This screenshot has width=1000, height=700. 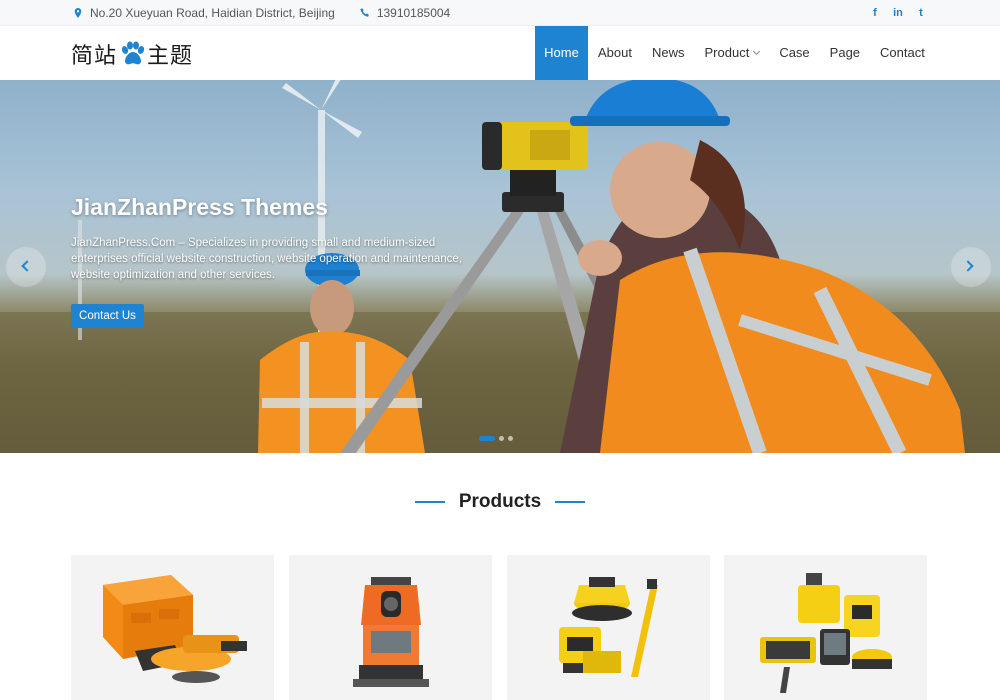 What do you see at coordinates (921, 13) in the screenshot?
I see `twitter-icon: t` at bounding box center [921, 13].